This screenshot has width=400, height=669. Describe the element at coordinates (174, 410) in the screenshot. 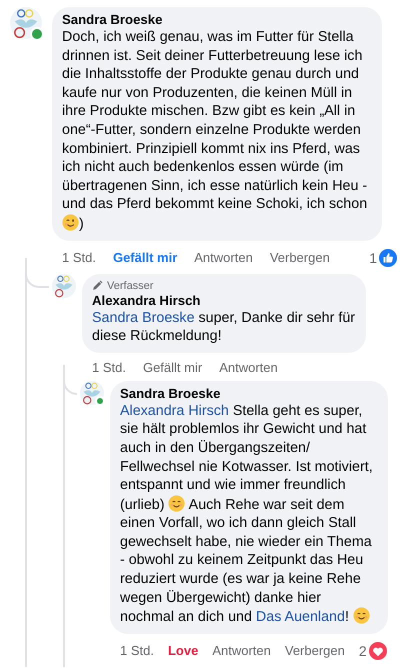

I see `mention-link: Alexandra Hirsch` at that location.